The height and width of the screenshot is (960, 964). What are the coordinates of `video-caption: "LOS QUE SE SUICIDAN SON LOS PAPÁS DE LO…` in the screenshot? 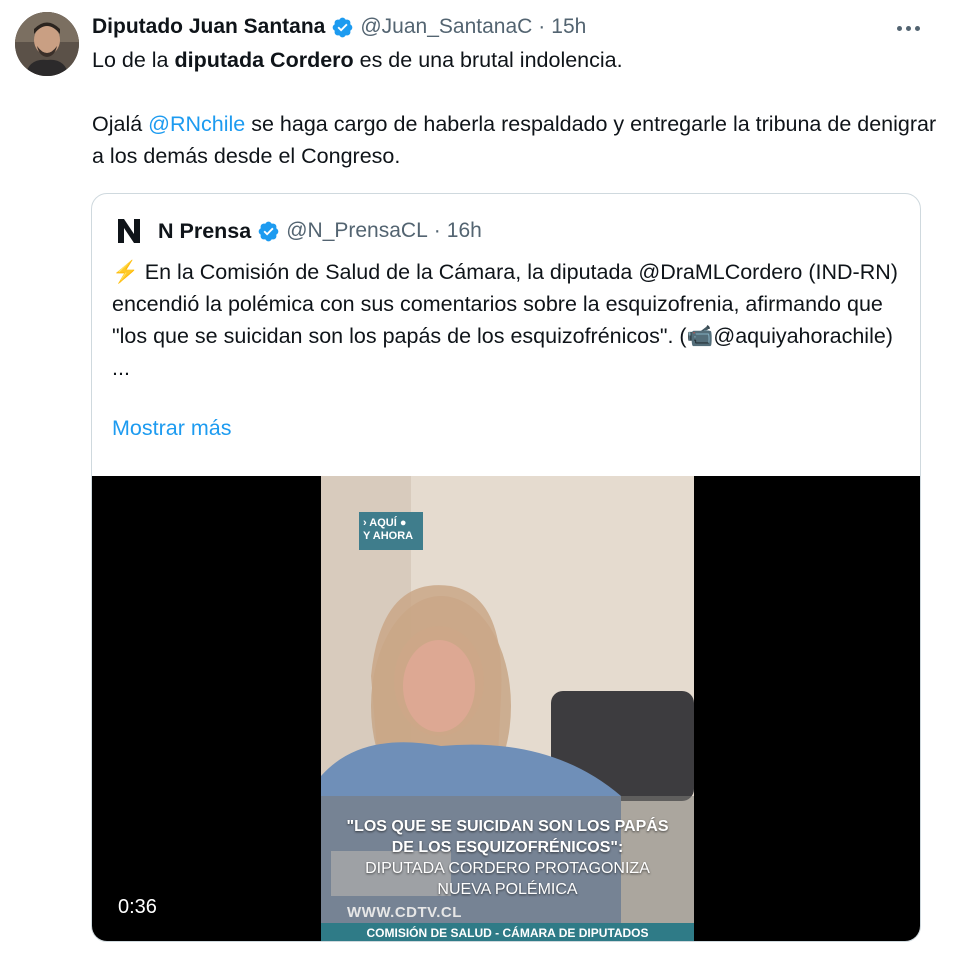 It's located at (507, 858).